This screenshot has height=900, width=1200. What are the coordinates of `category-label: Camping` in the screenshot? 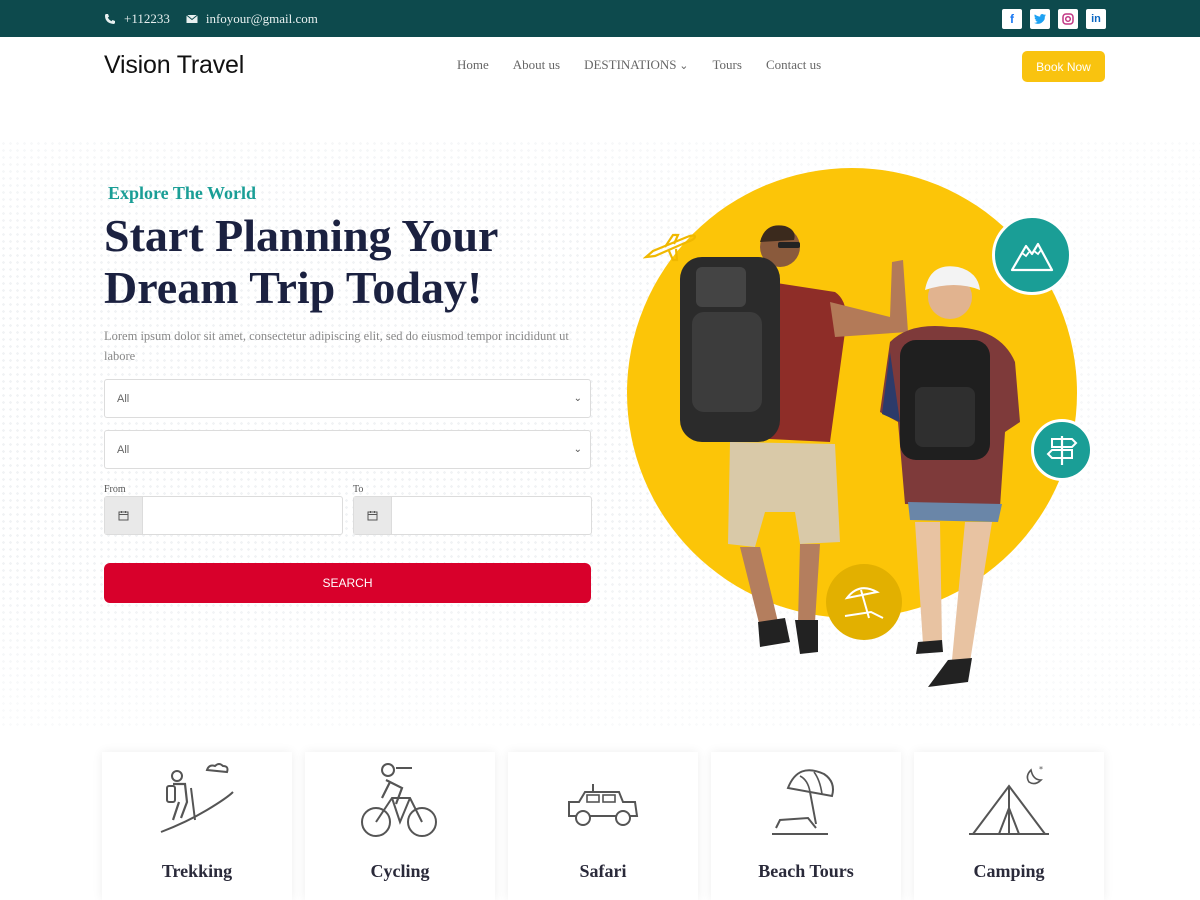 It's located at (1009, 871).